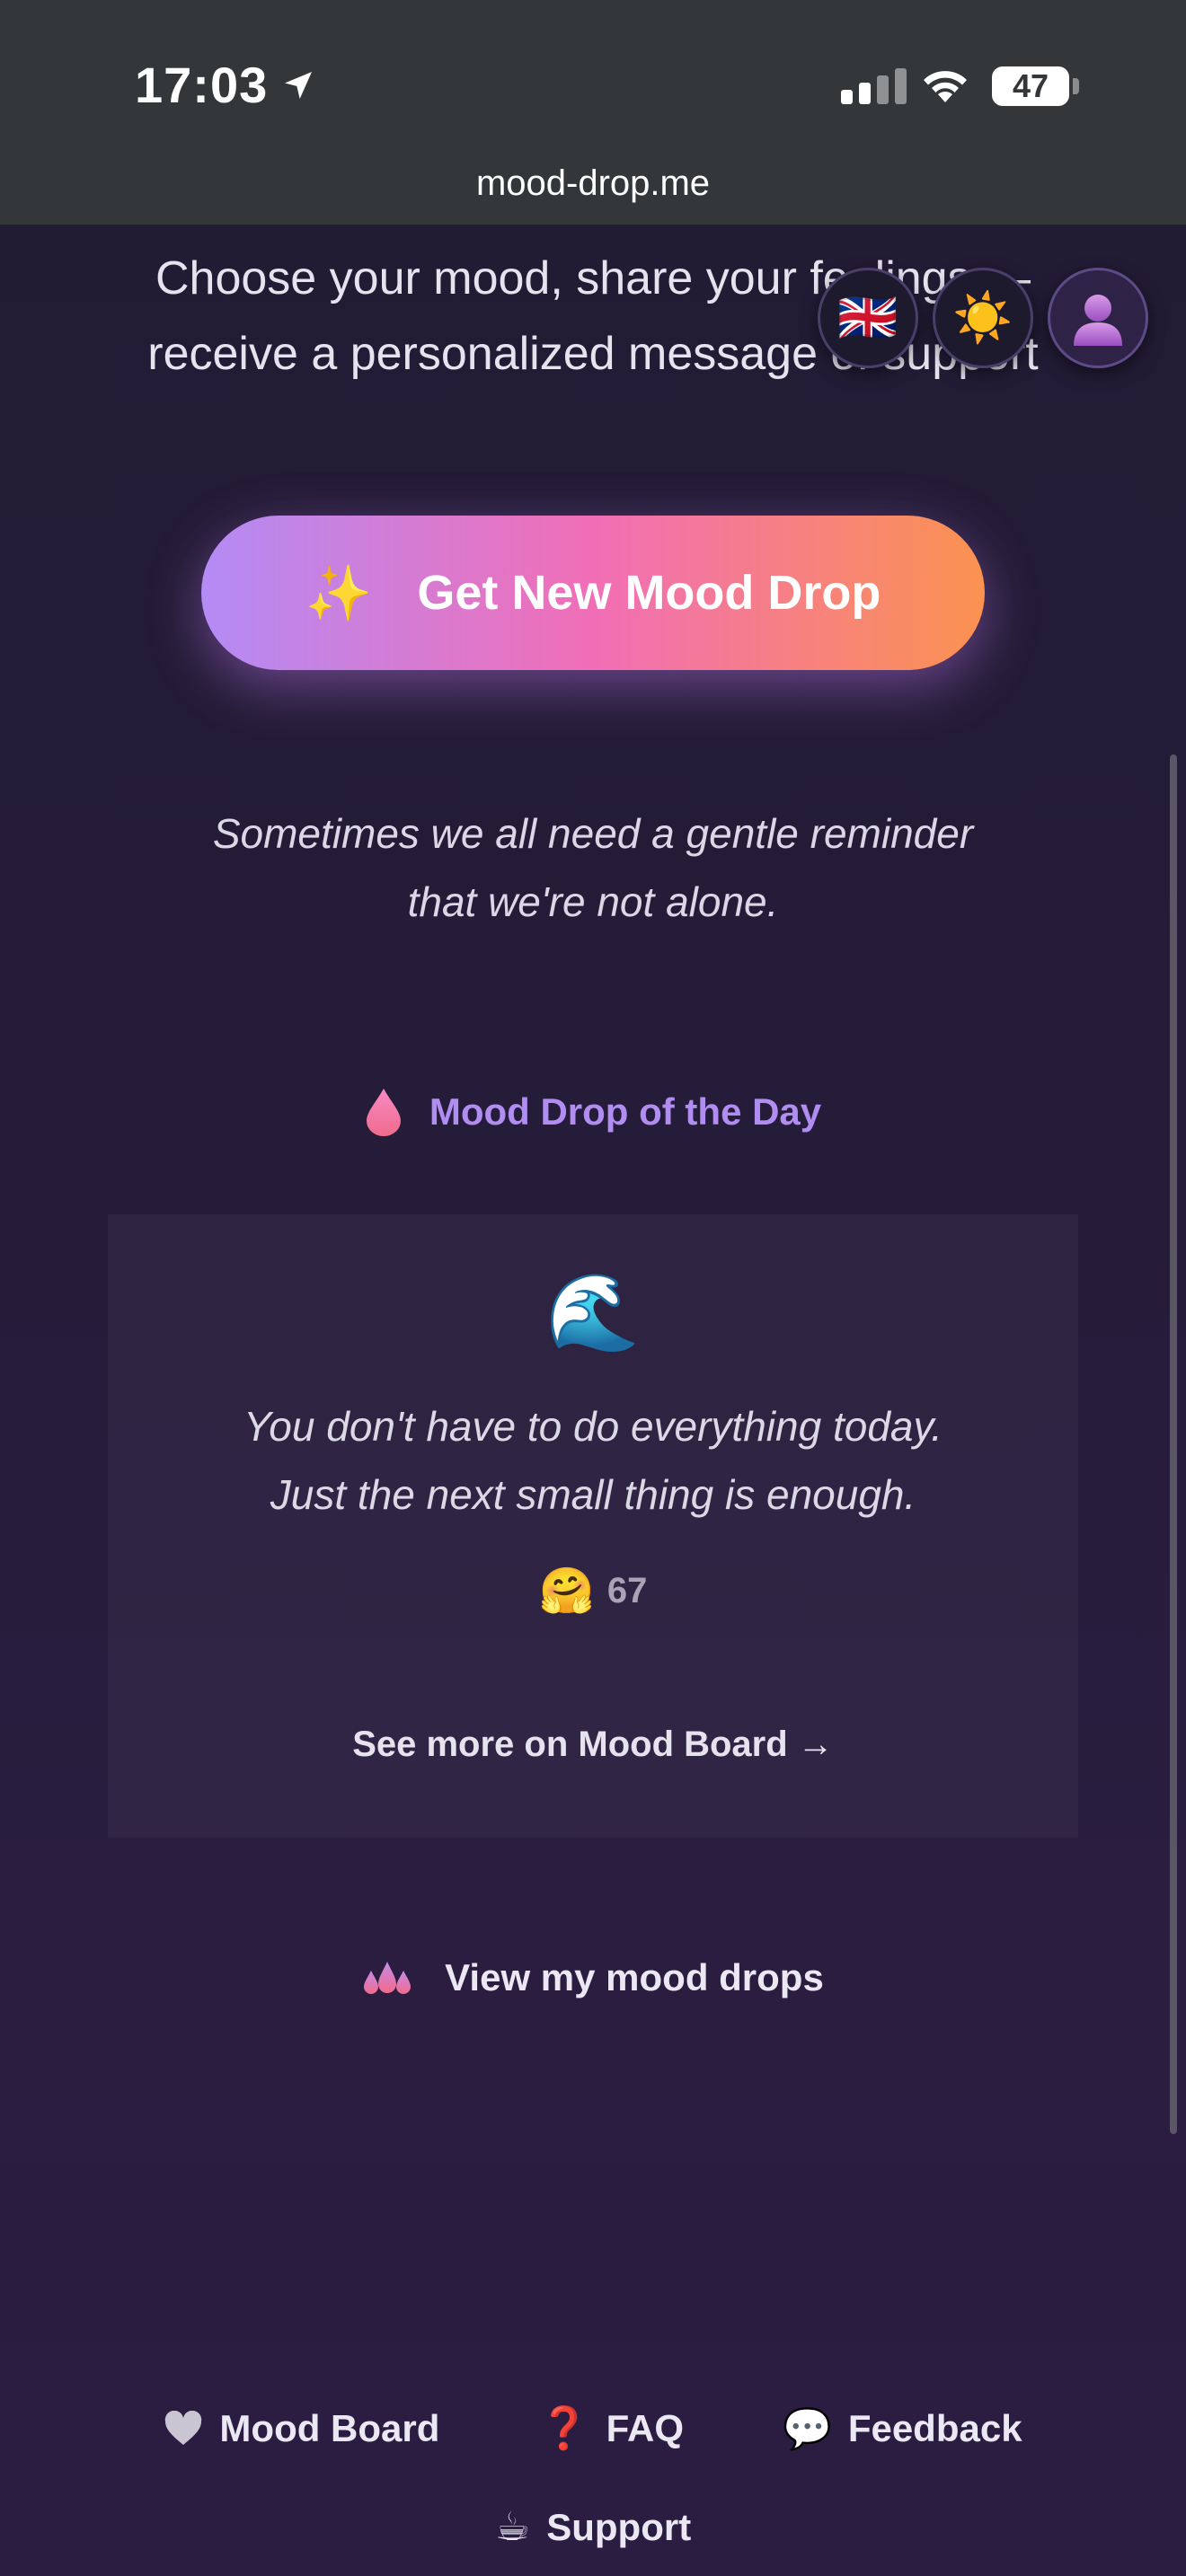 Image resolution: width=1186 pixels, height=2576 pixels. I want to click on hug-reaction-button: 🤗 67, so click(593, 1591).